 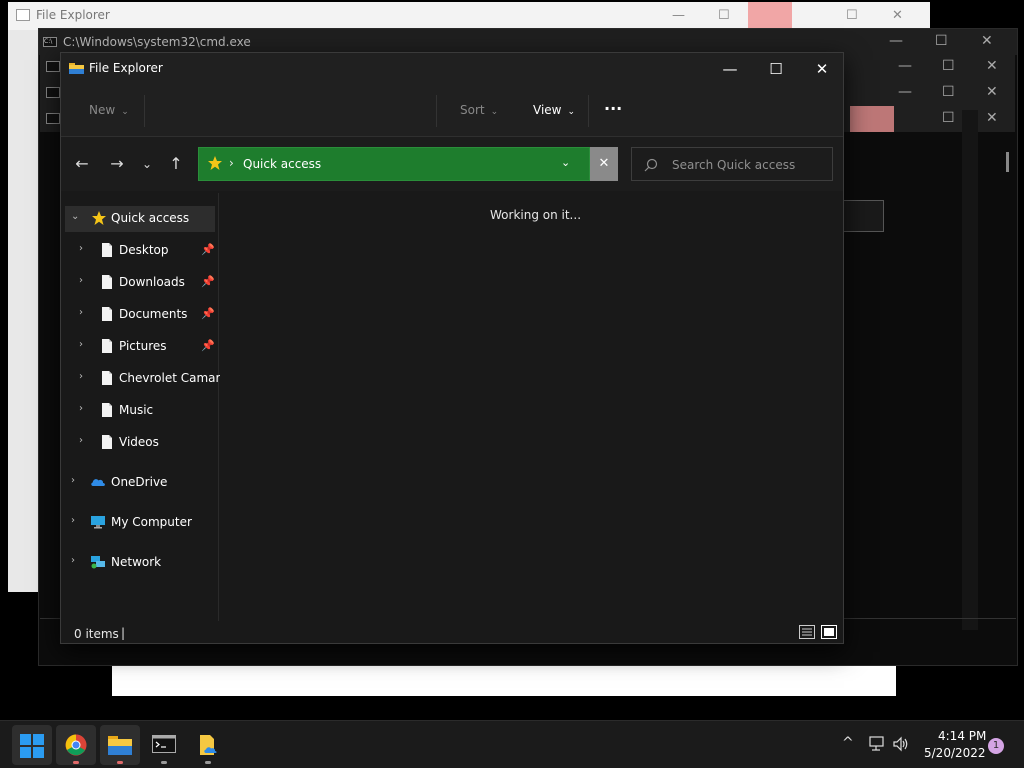 What do you see at coordinates (120, 745) in the screenshot?
I see `taskbar-file-explorer` at bounding box center [120, 745].